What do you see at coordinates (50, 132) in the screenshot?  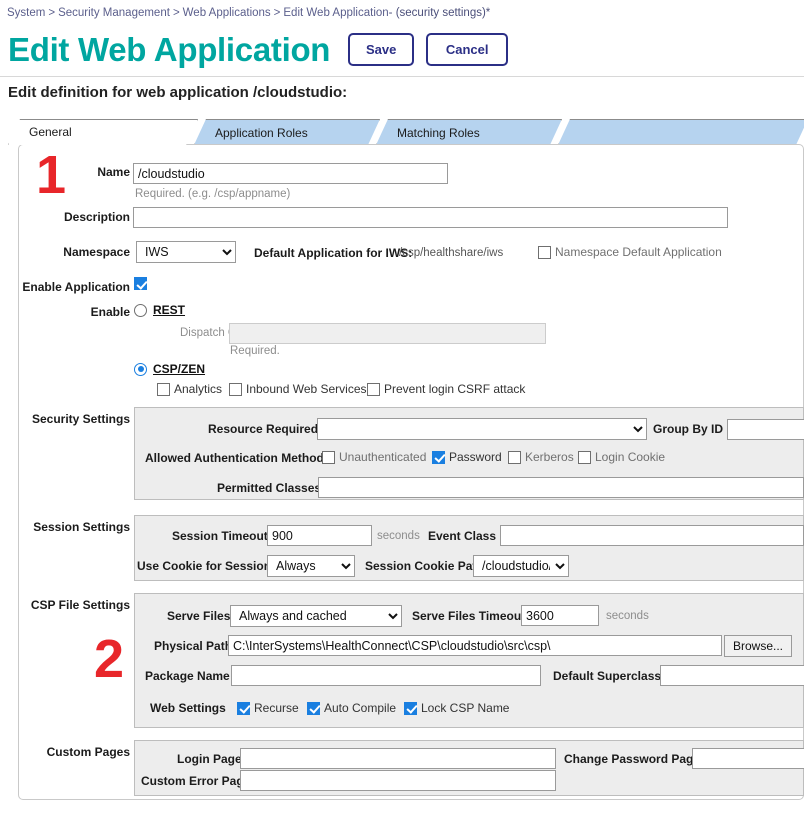 I see `tab-general-label: General` at bounding box center [50, 132].